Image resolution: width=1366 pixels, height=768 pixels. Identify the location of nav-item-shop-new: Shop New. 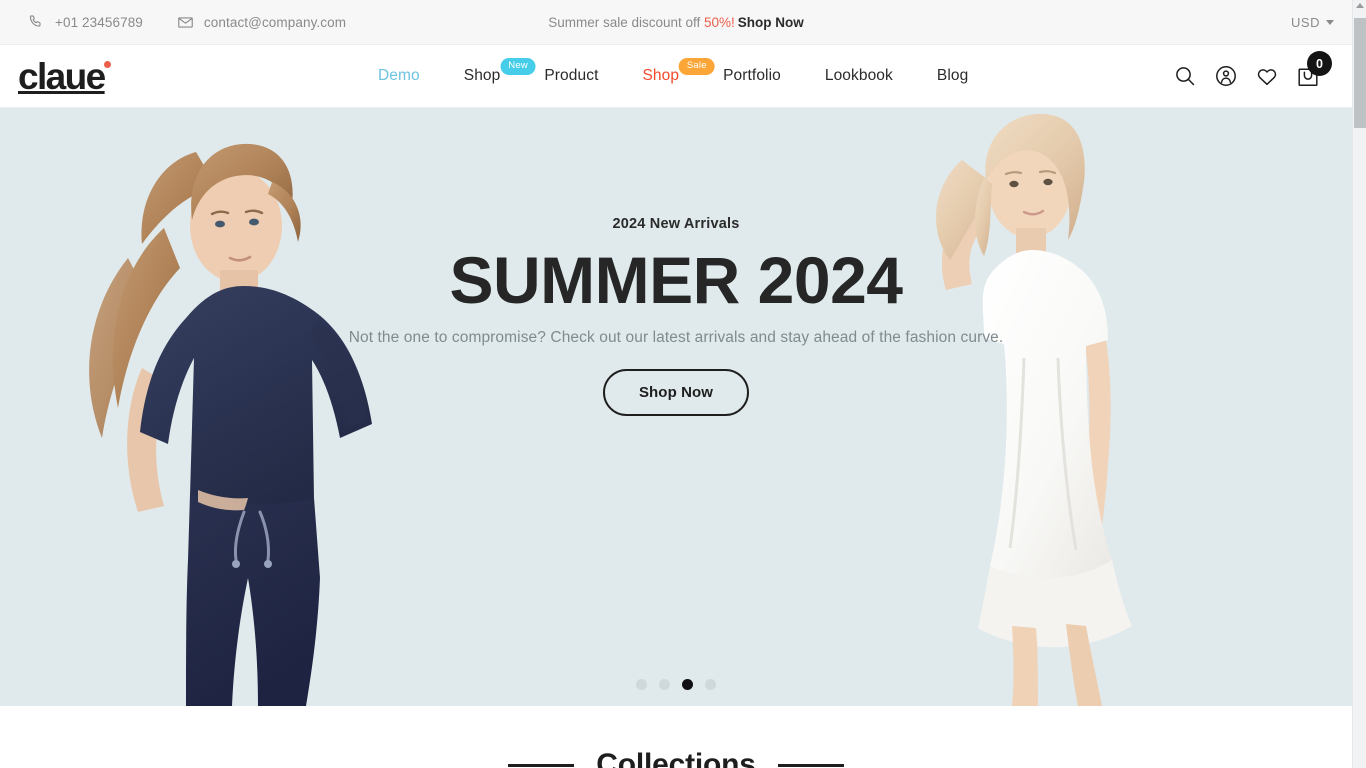
(489, 71).